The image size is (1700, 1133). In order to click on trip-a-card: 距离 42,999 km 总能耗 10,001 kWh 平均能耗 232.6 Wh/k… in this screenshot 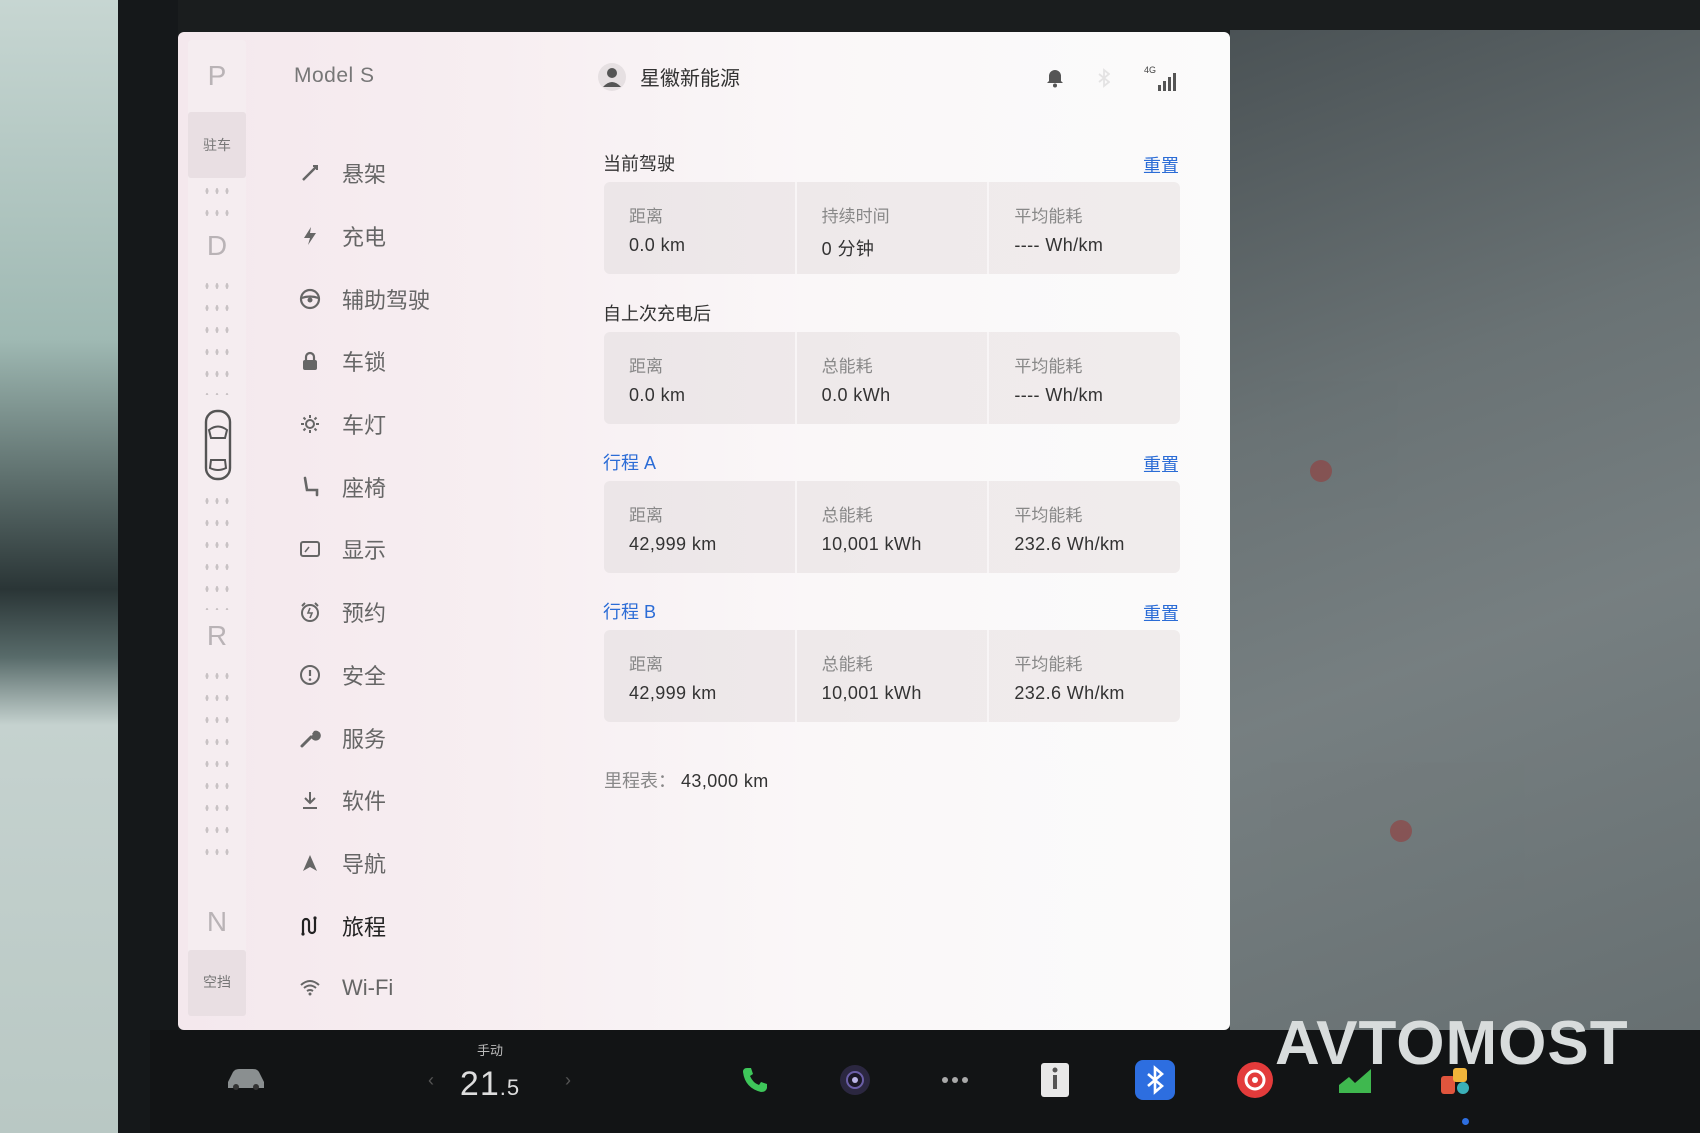, I will do `click(892, 527)`.